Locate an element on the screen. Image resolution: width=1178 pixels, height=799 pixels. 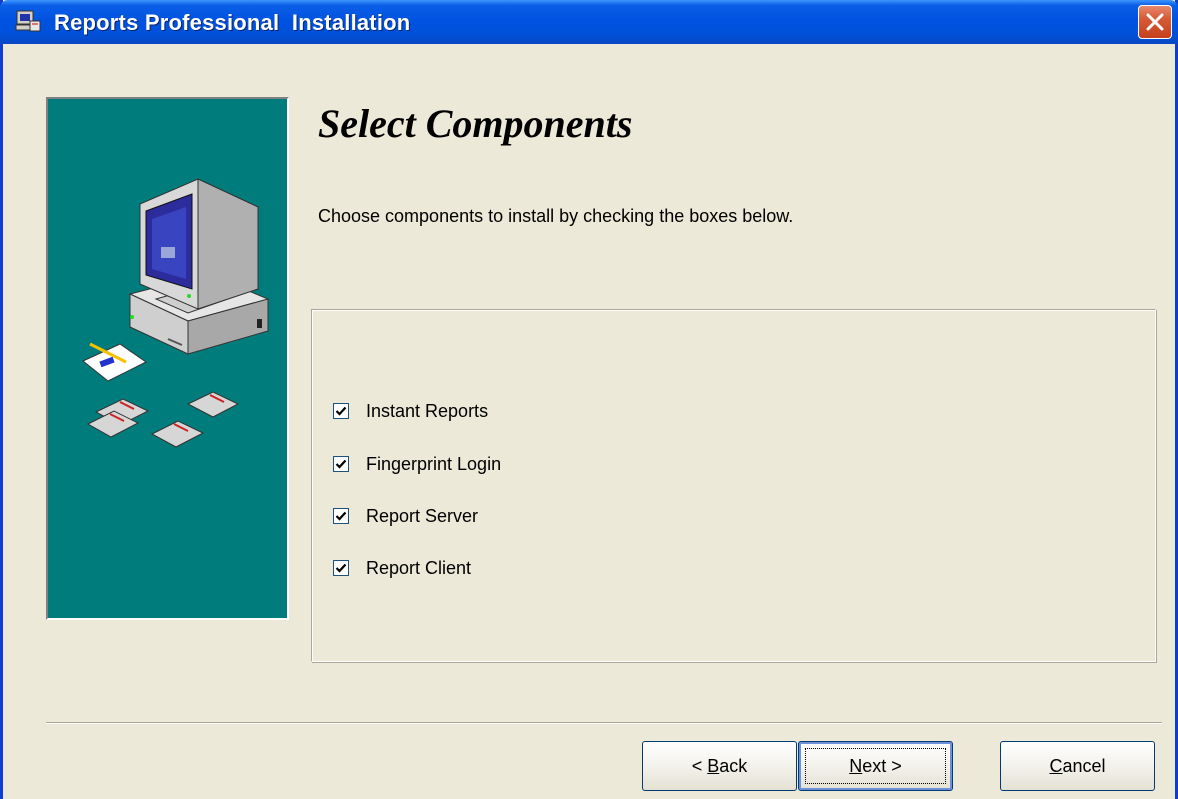
checkbox-instant-reports is located at coordinates (341, 411).